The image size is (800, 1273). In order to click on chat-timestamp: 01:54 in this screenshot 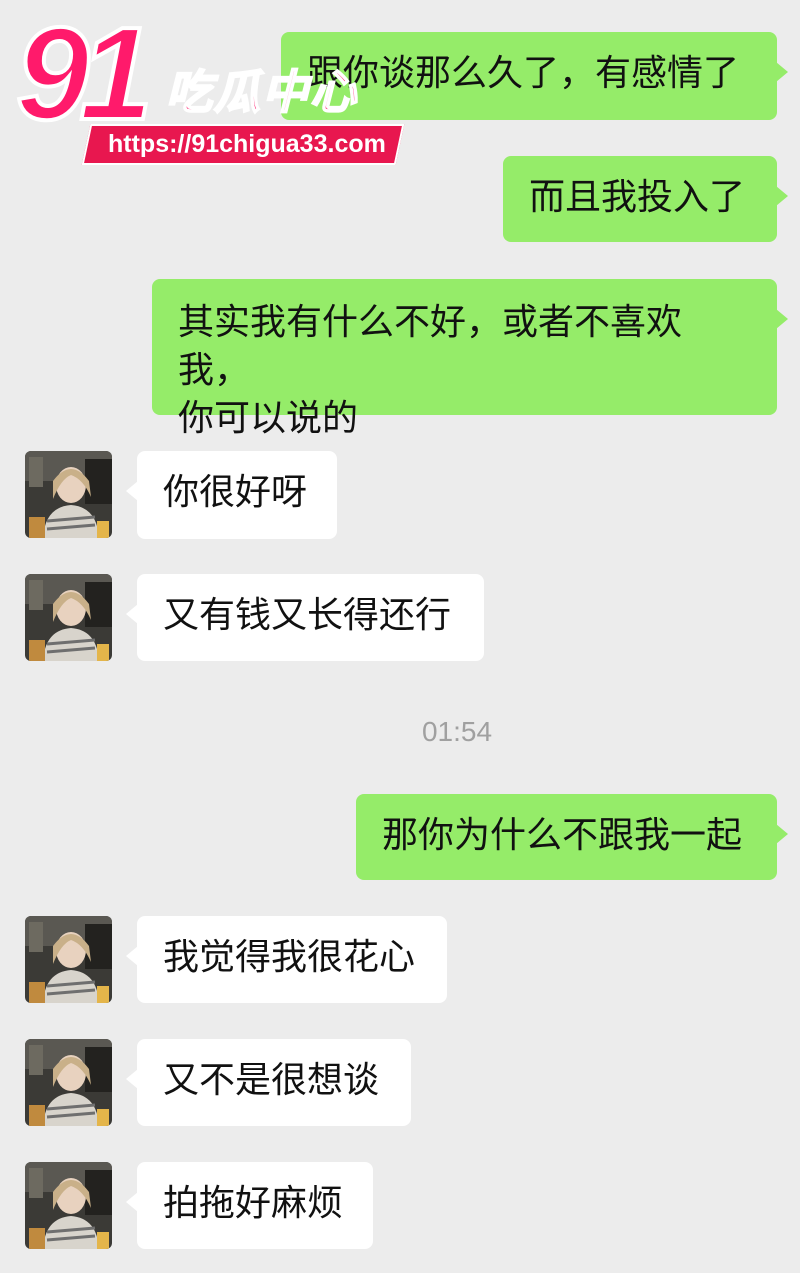, I will do `click(457, 731)`.